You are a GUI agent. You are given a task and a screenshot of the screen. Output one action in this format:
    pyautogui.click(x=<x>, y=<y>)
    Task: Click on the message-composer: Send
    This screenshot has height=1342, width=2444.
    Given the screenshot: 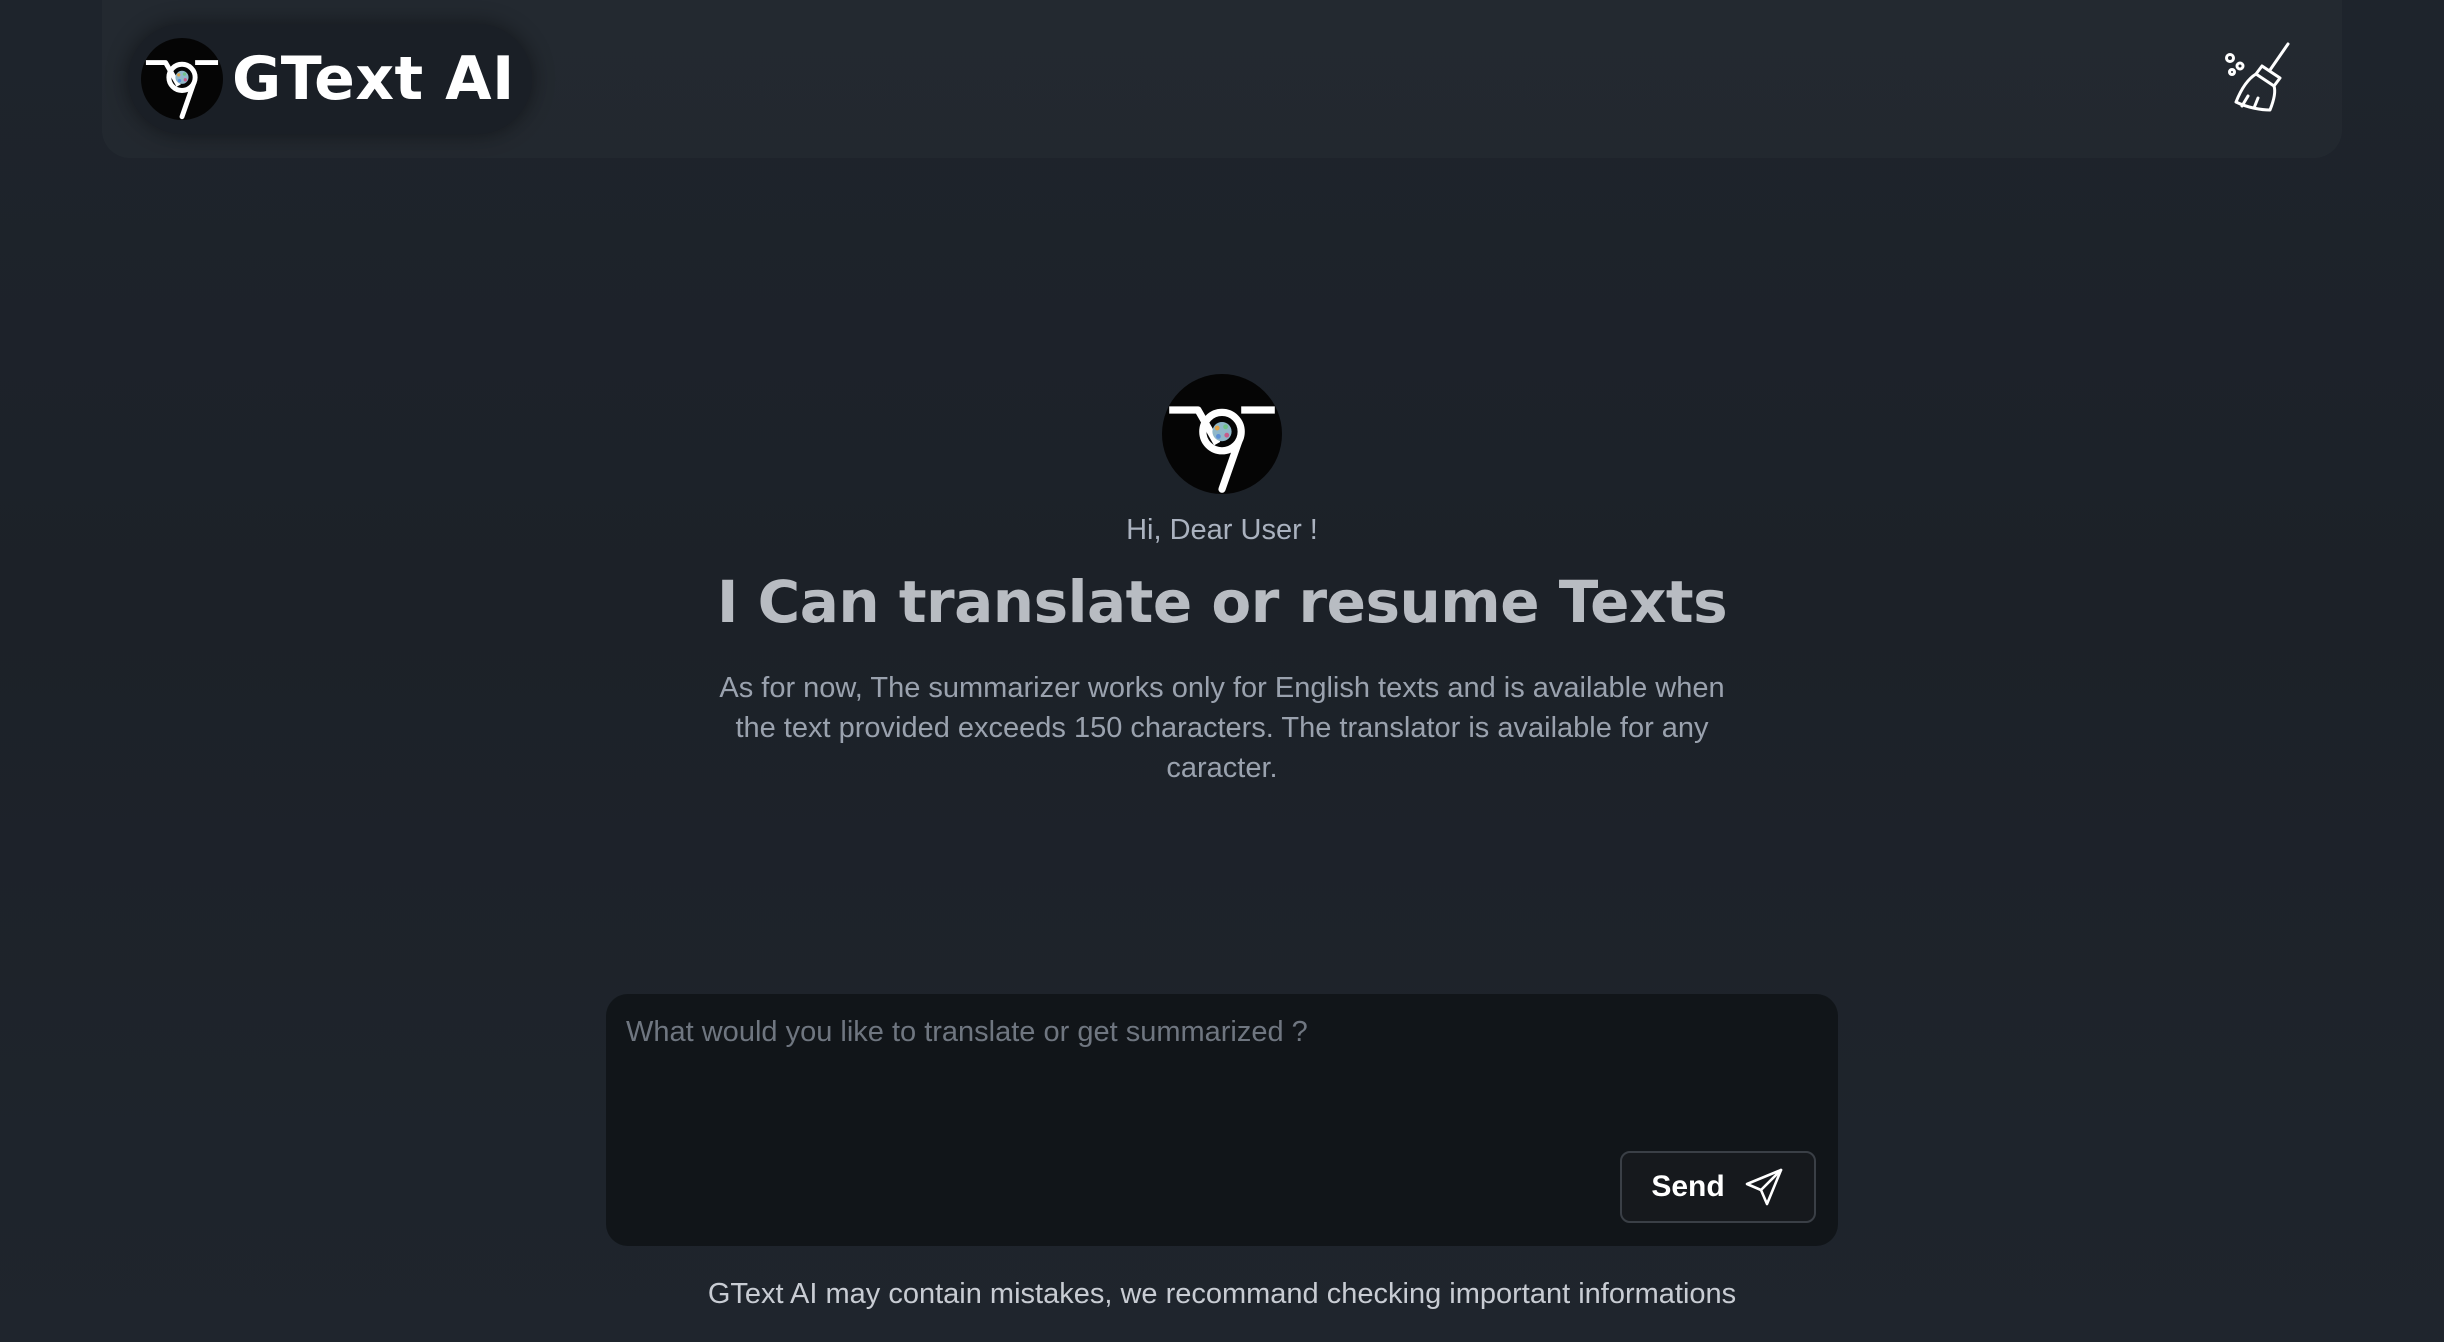 What is the action you would take?
    pyautogui.click(x=1222, y=1120)
    